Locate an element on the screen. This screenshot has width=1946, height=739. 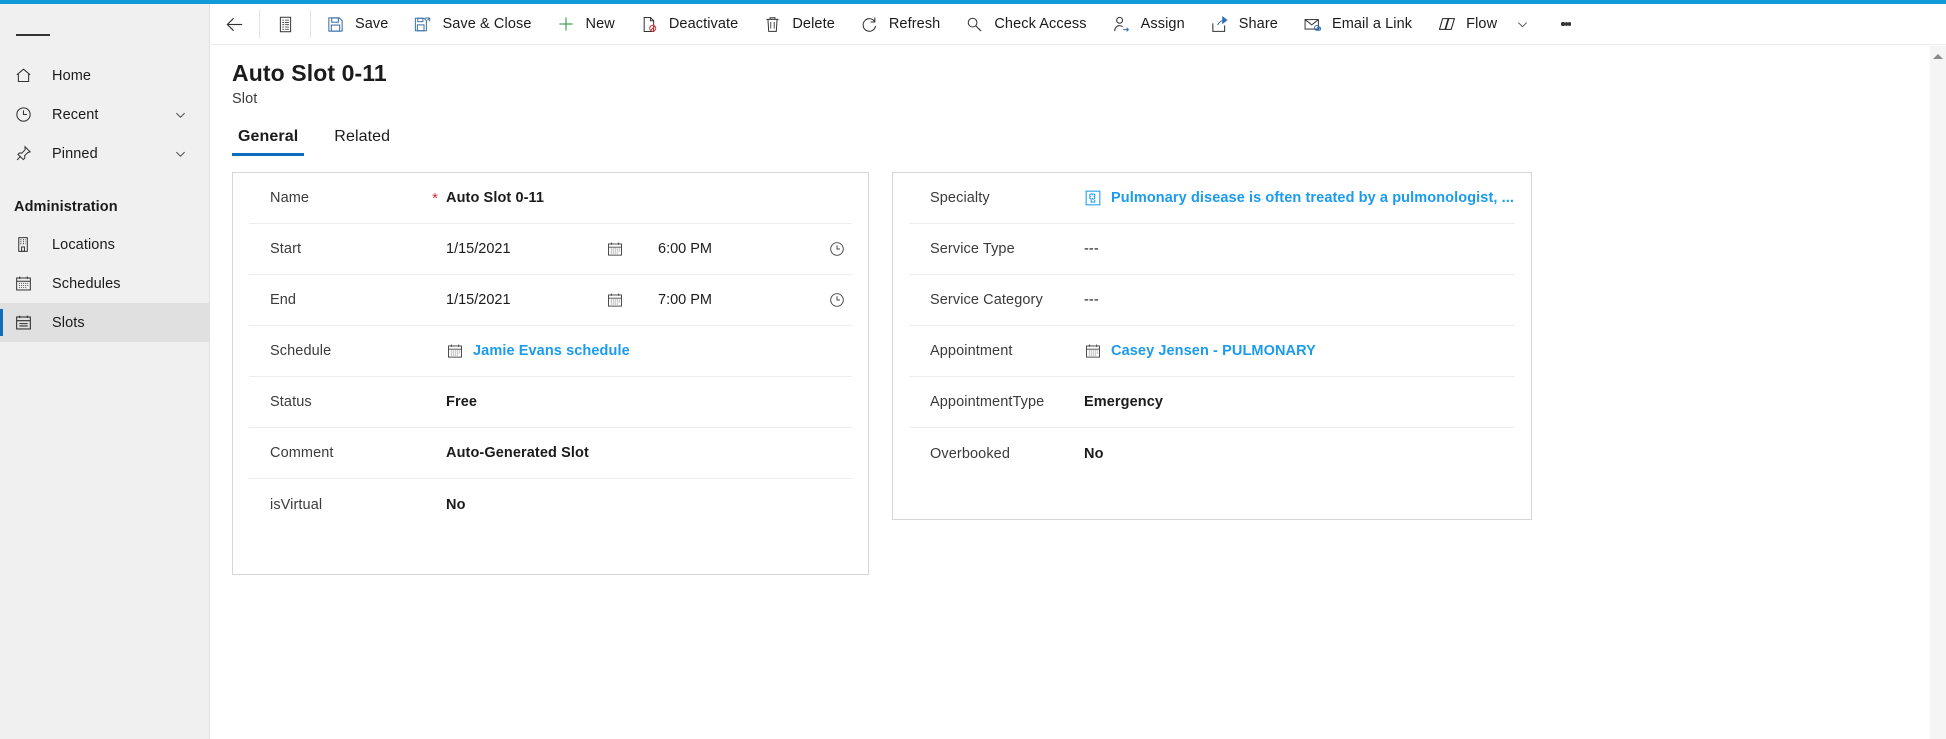
sidebar-item-label: Recent is located at coordinates (75, 114).